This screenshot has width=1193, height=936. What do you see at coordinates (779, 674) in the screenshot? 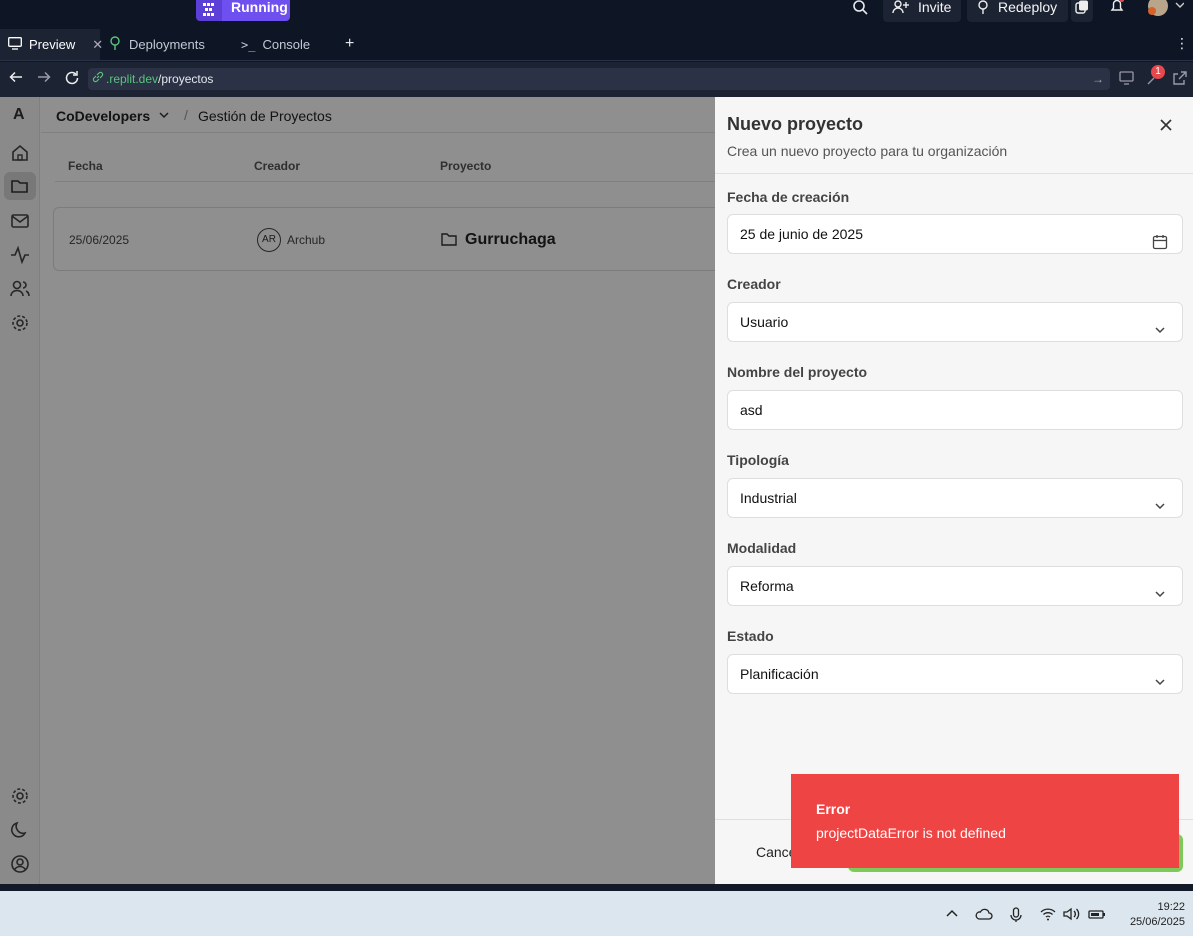
I see `estado-value: Planificación` at bounding box center [779, 674].